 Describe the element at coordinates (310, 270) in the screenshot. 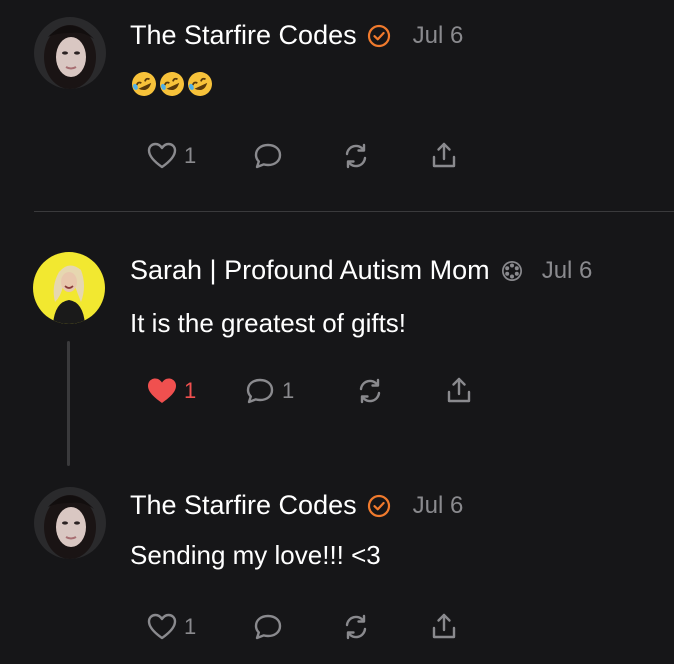

I see `author-name: Sarah | Profound Autism Mom` at that location.